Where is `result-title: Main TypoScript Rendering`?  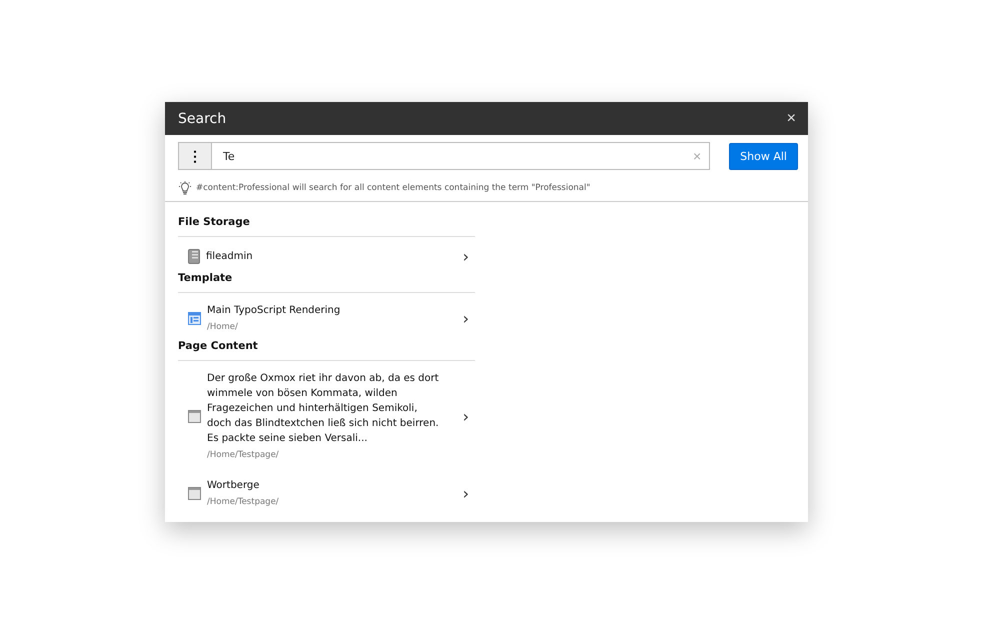
result-title: Main TypoScript Rendering is located at coordinates (274, 311).